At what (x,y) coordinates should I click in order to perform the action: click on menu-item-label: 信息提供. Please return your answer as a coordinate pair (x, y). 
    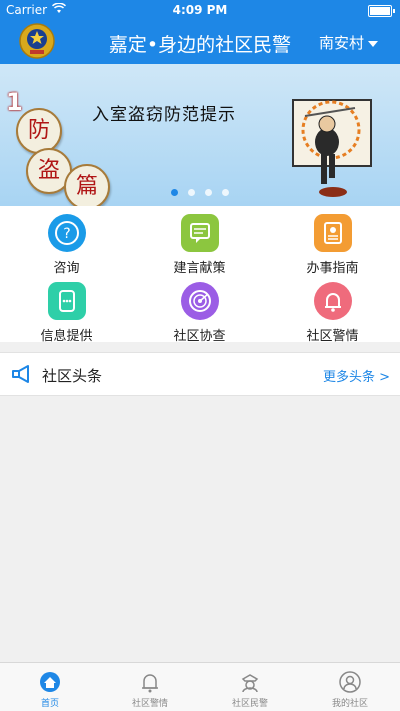
    Looking at the image, I should click on (66, 336).